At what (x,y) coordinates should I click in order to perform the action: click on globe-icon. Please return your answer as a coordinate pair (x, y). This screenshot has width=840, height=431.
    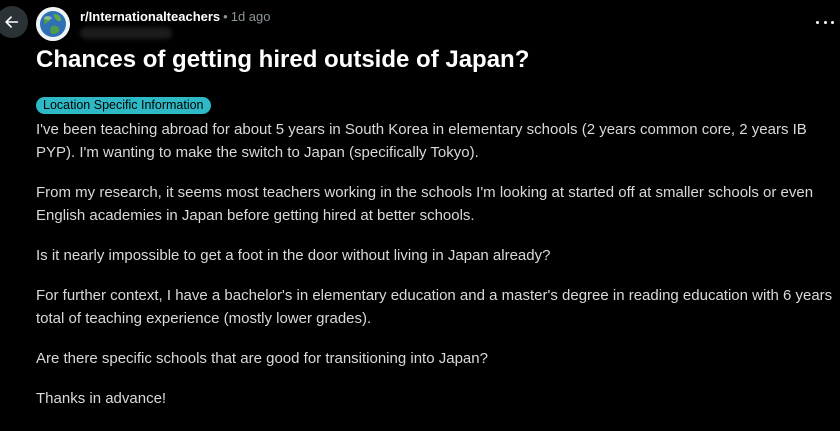
    Looking at the image, I should click on (53, 24).